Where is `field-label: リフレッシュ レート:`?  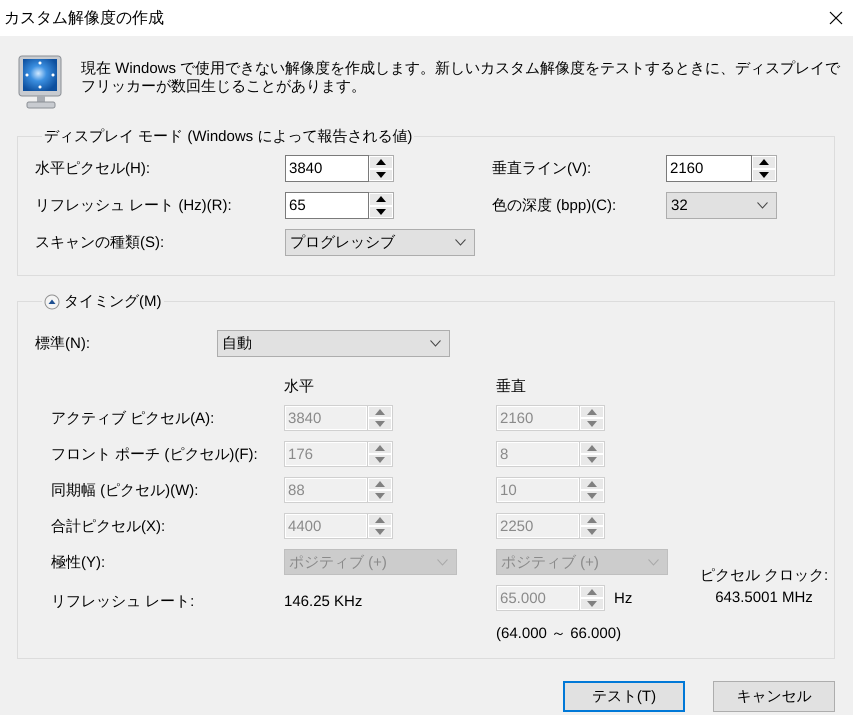
field-label: リフレッシュ レート: is located at coordinates (123, 601).